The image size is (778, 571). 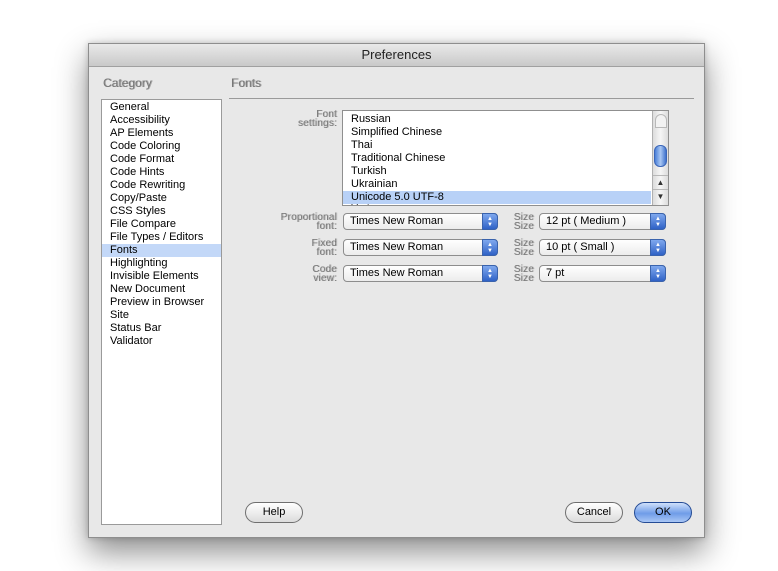 I want to click on help-button: Help, so click(x=274, y=512).